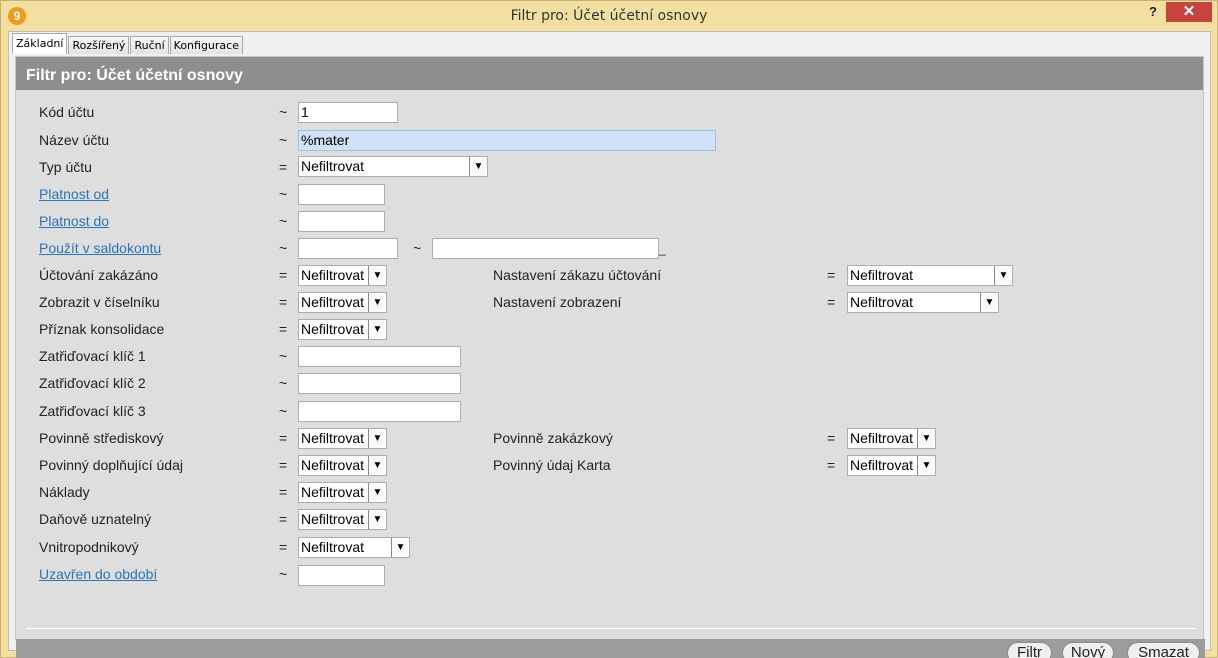  I want to click on select-povinne-strediskovy: Nefiltrovat, so click(342, 438).